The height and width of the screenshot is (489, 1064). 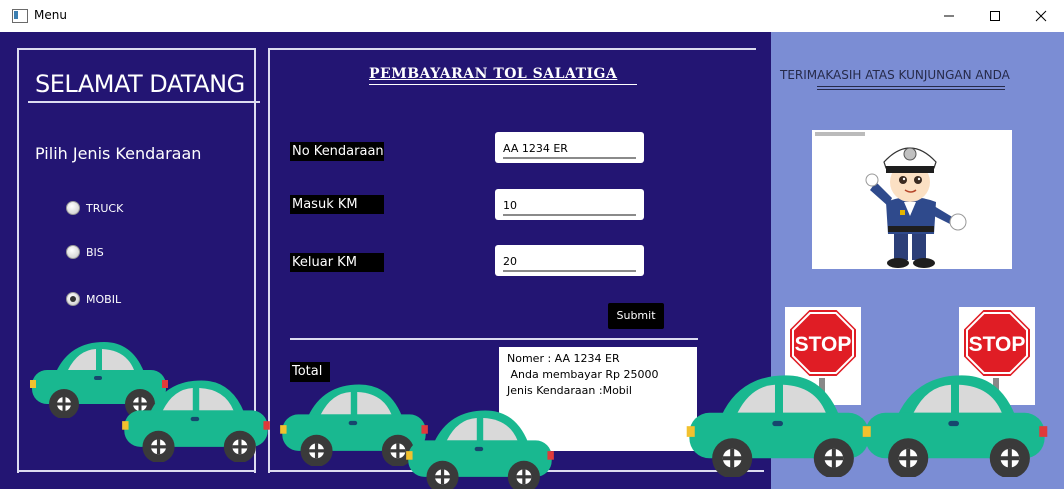 I want to click on result-line: Anda membayar Rp 25000, so click(x=583, y=374).